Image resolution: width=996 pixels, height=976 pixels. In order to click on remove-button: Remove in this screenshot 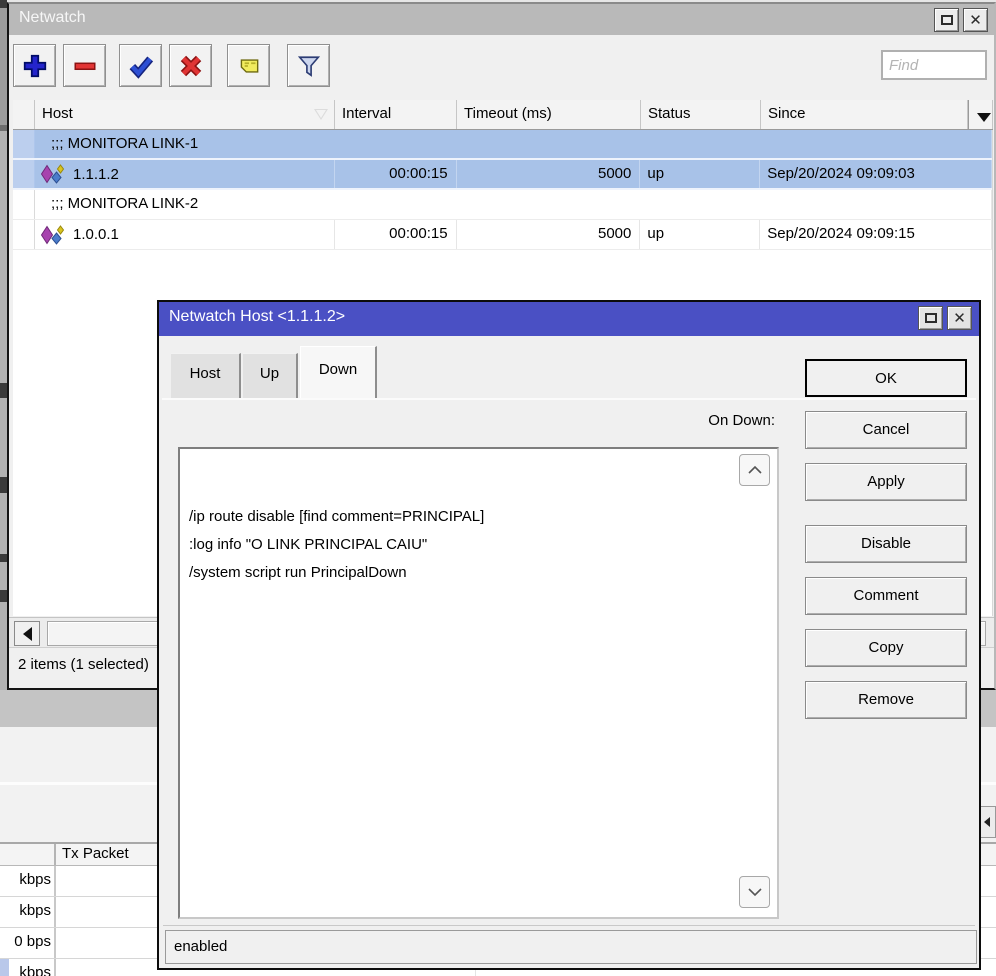, I will do `click(886, 700)`.